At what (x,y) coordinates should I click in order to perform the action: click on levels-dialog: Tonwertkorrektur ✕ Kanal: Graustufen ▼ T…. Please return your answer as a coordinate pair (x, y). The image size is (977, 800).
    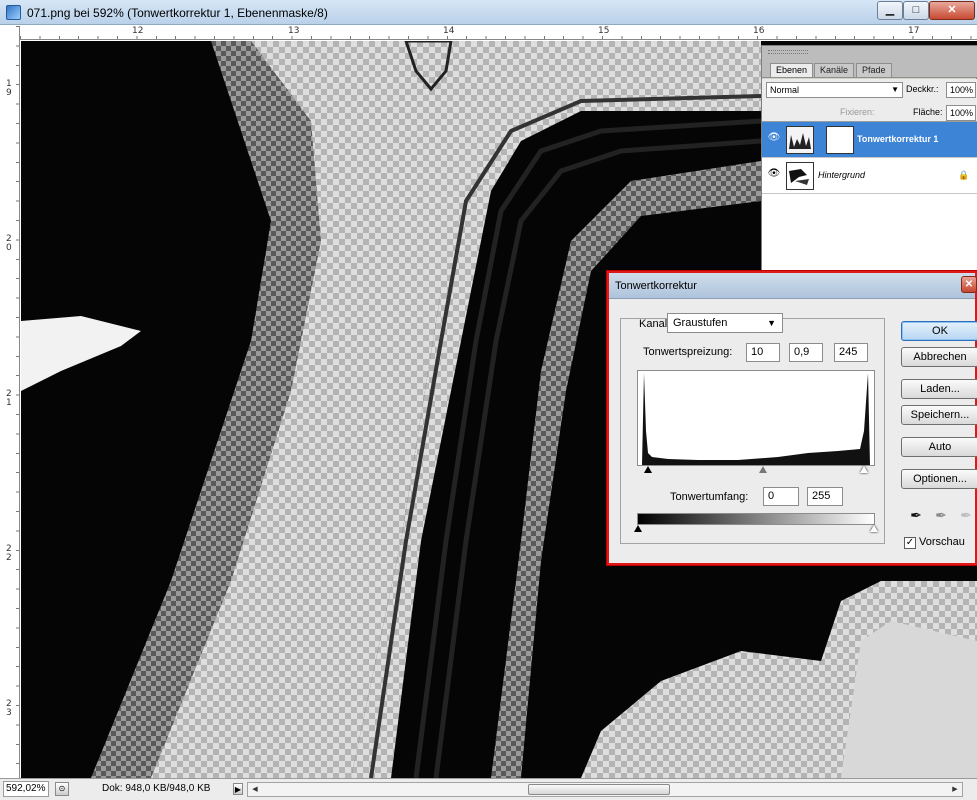
    Looking at the image, I should click on (792, 418).